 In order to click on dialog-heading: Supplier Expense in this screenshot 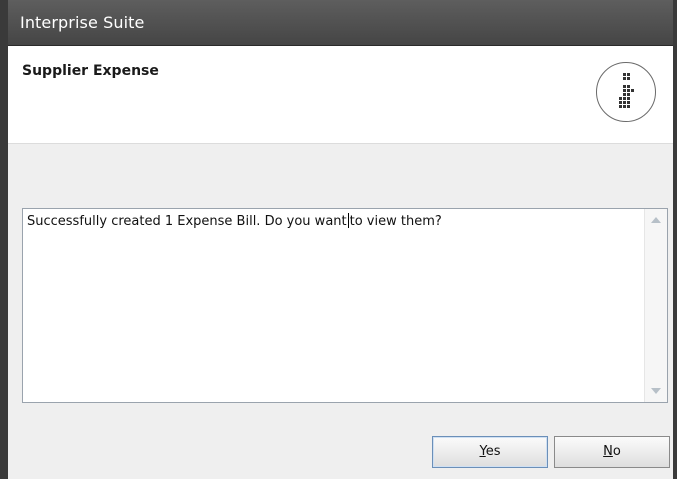, I will do `click(90, 71)`.